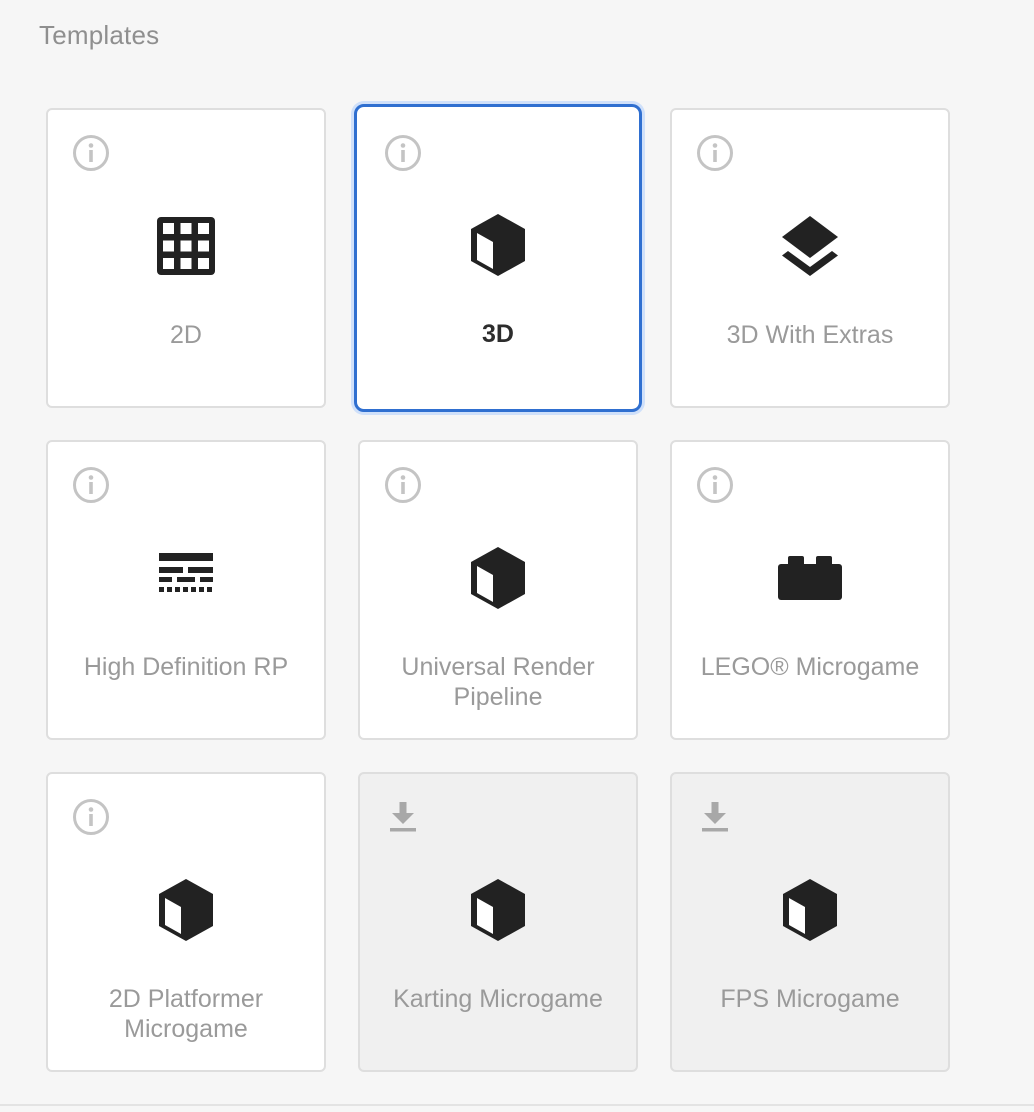 The image size is (1034, 1112). I want to click on template-label: High Definition RP, so click(186, 667).